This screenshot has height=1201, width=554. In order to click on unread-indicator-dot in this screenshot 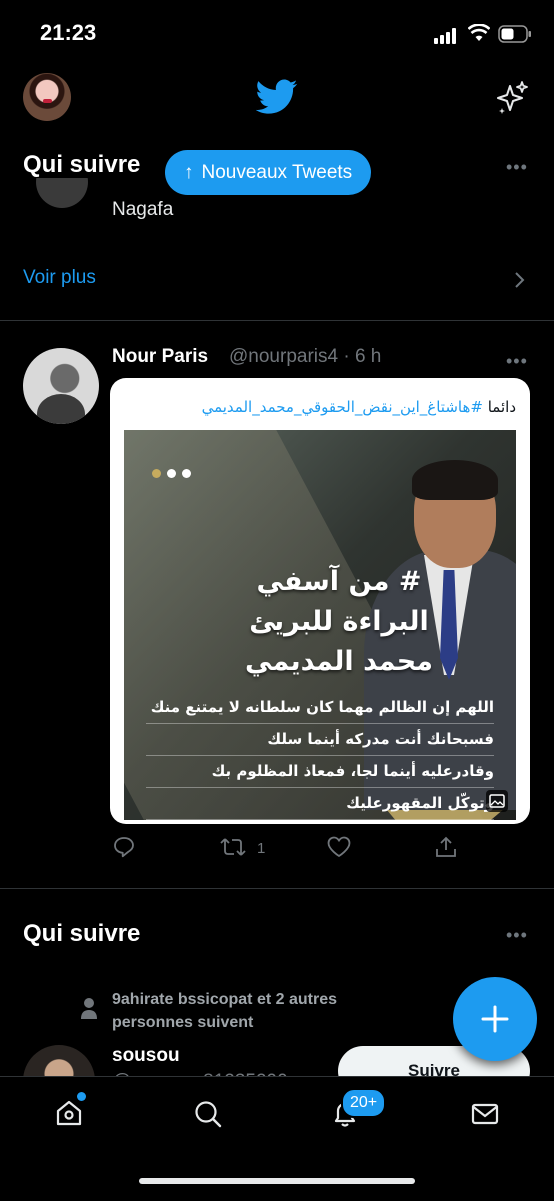, I will do `click(81, 1096)`.